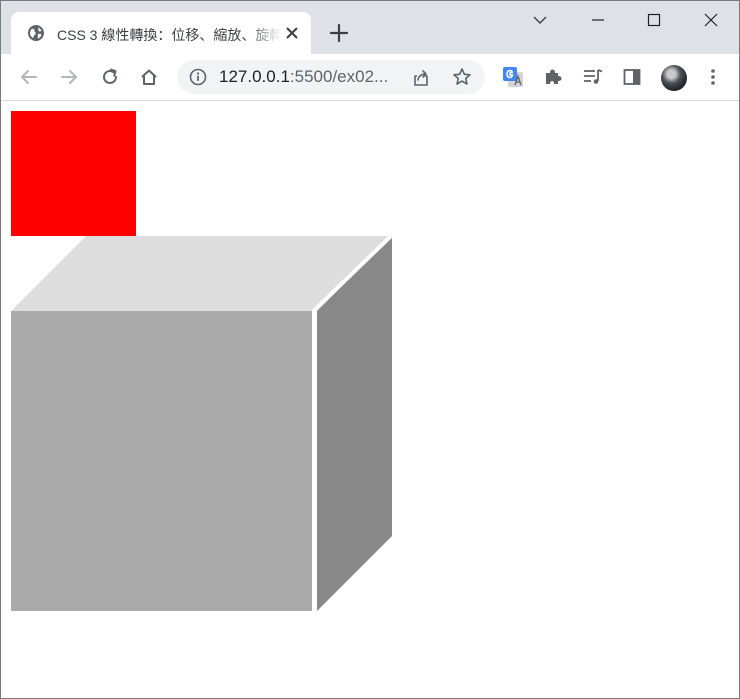 The width and height of the screenshot is (740, 699). I want to click on minimize-button, so click(598, 20).